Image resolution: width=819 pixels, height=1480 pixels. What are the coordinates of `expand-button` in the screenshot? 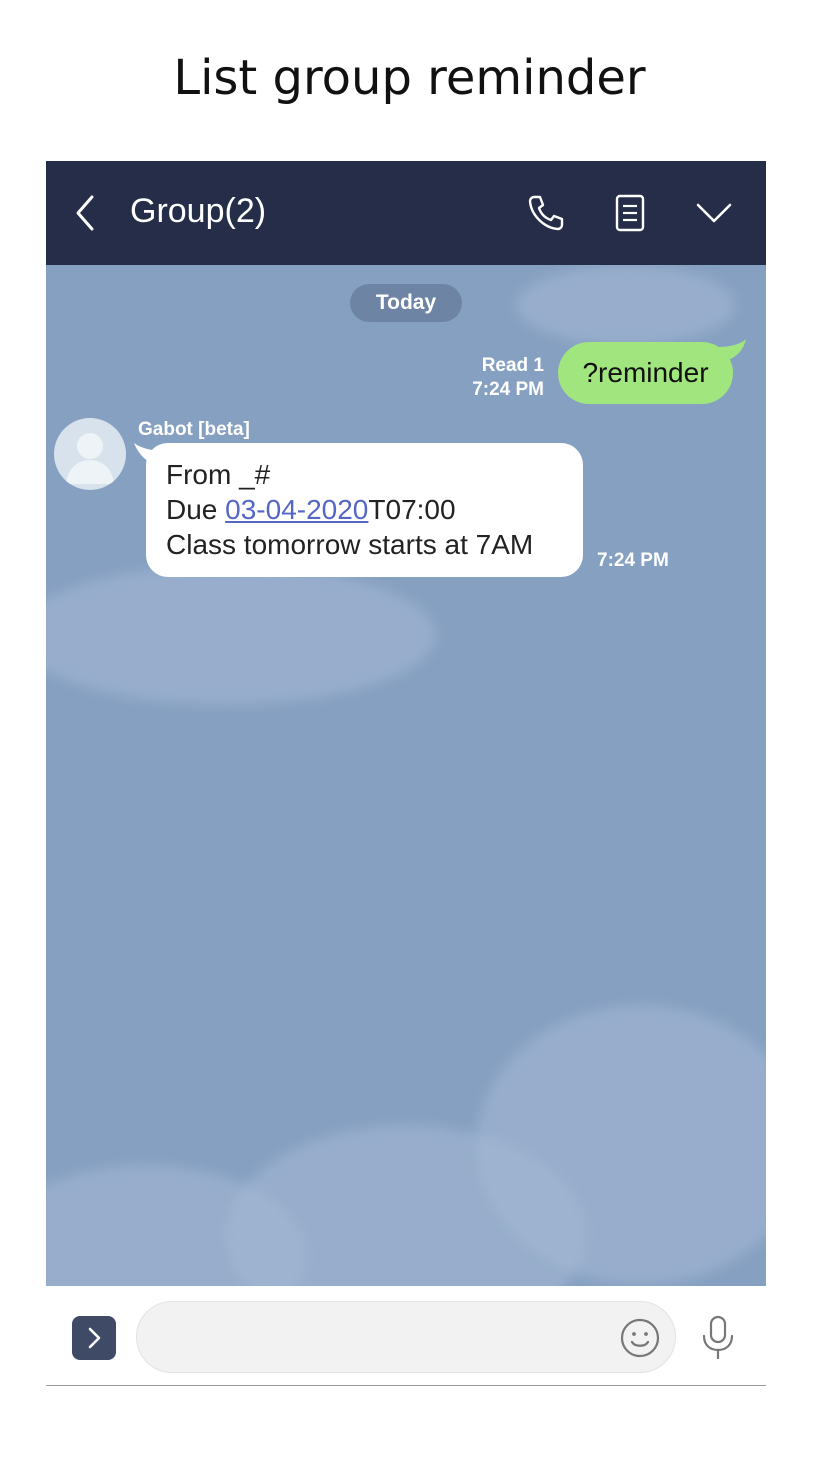 It's located at (94, 1338).